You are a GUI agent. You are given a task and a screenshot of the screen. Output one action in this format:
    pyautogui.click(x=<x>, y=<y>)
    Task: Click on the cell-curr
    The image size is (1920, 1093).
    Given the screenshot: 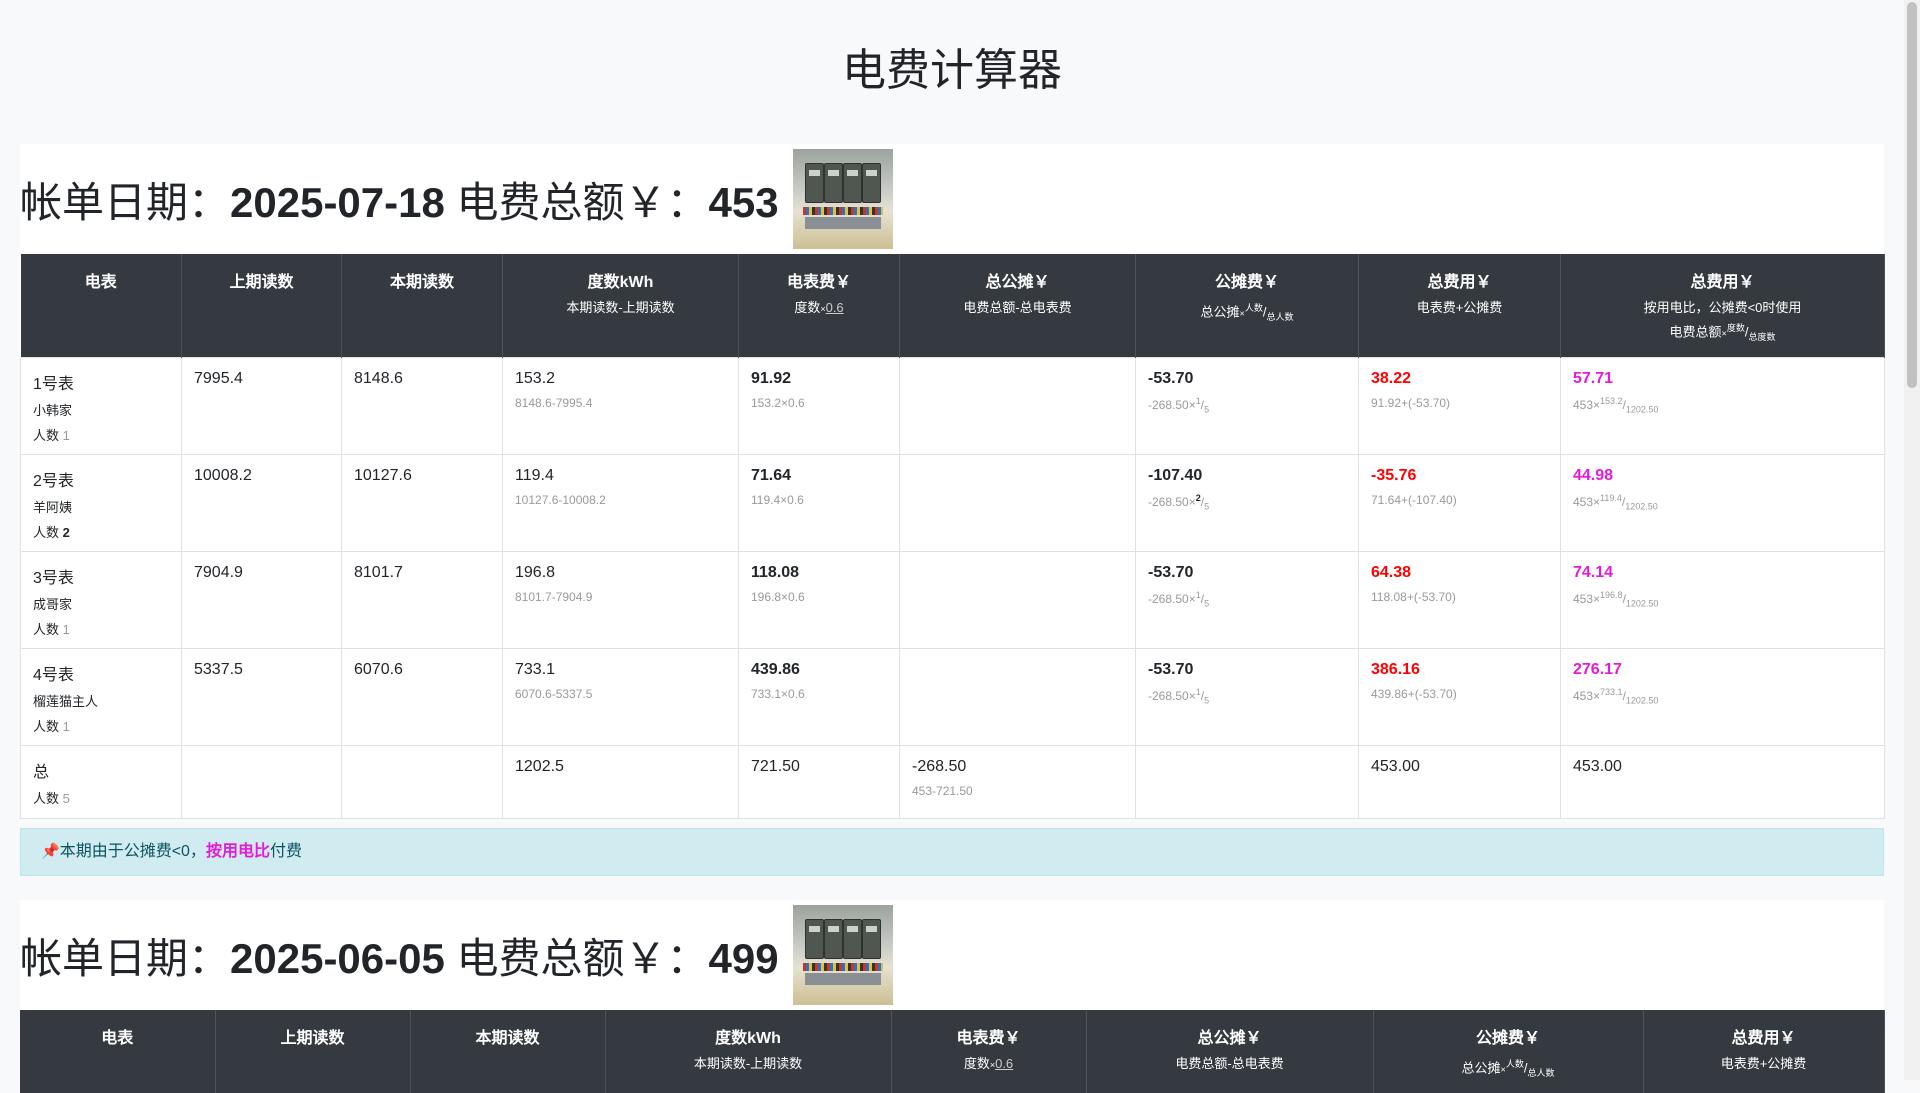 What is the action you would take?
    pyautogui.click(x=422, y=781)
    